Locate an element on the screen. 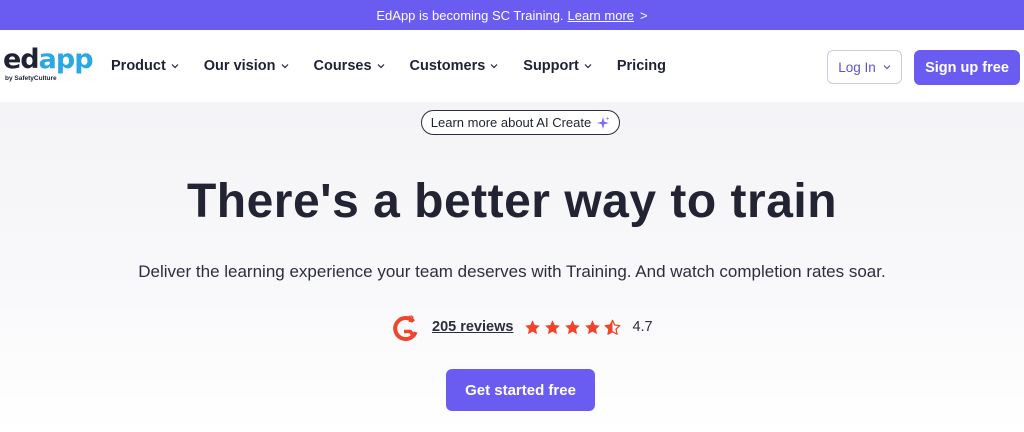 This screenshot has width=1024, height=432. get-started-button: Get started free is located at coordinates (520, 390).